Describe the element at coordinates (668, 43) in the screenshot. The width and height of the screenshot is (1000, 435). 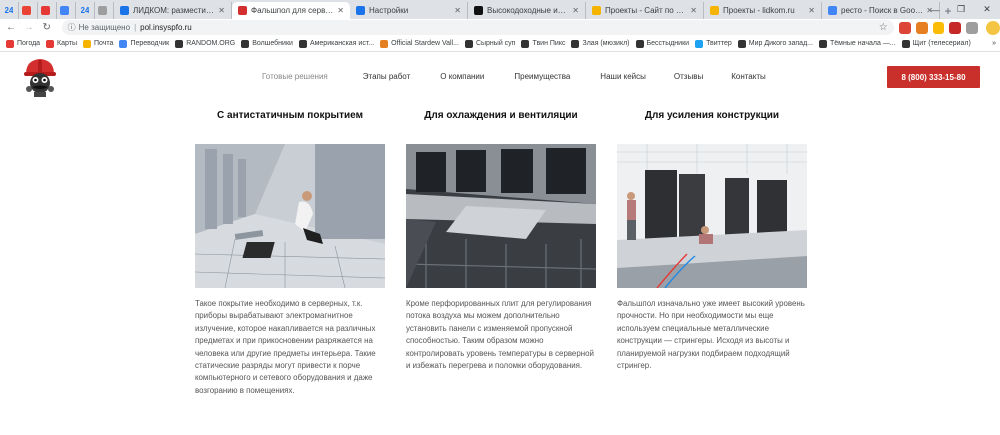
I see `bookmark-label: Бесстыдники` at that location.